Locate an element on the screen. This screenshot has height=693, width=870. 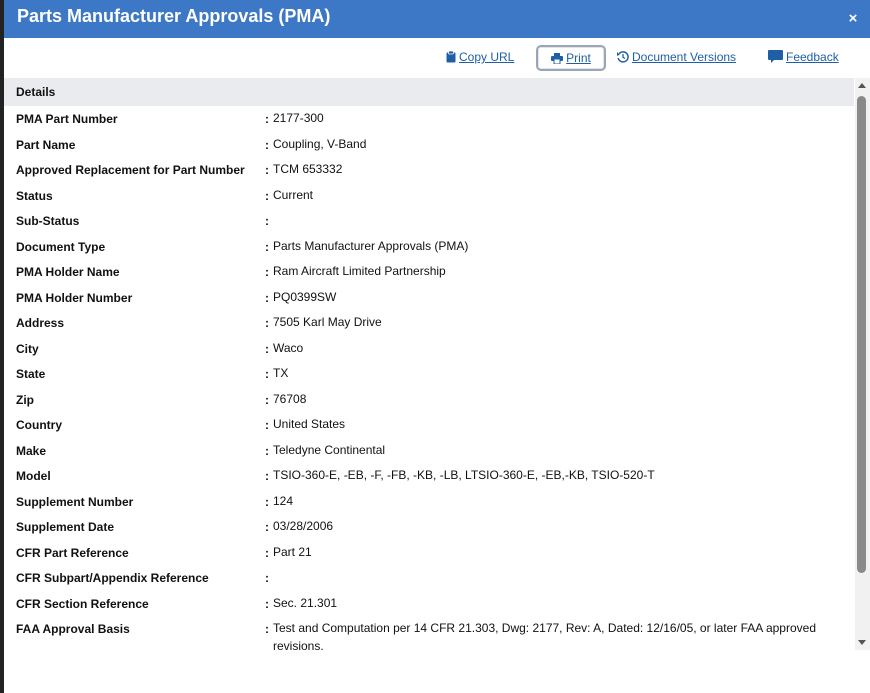
detail-label: FAA Approval Basis is located at coordinates (73, 629).